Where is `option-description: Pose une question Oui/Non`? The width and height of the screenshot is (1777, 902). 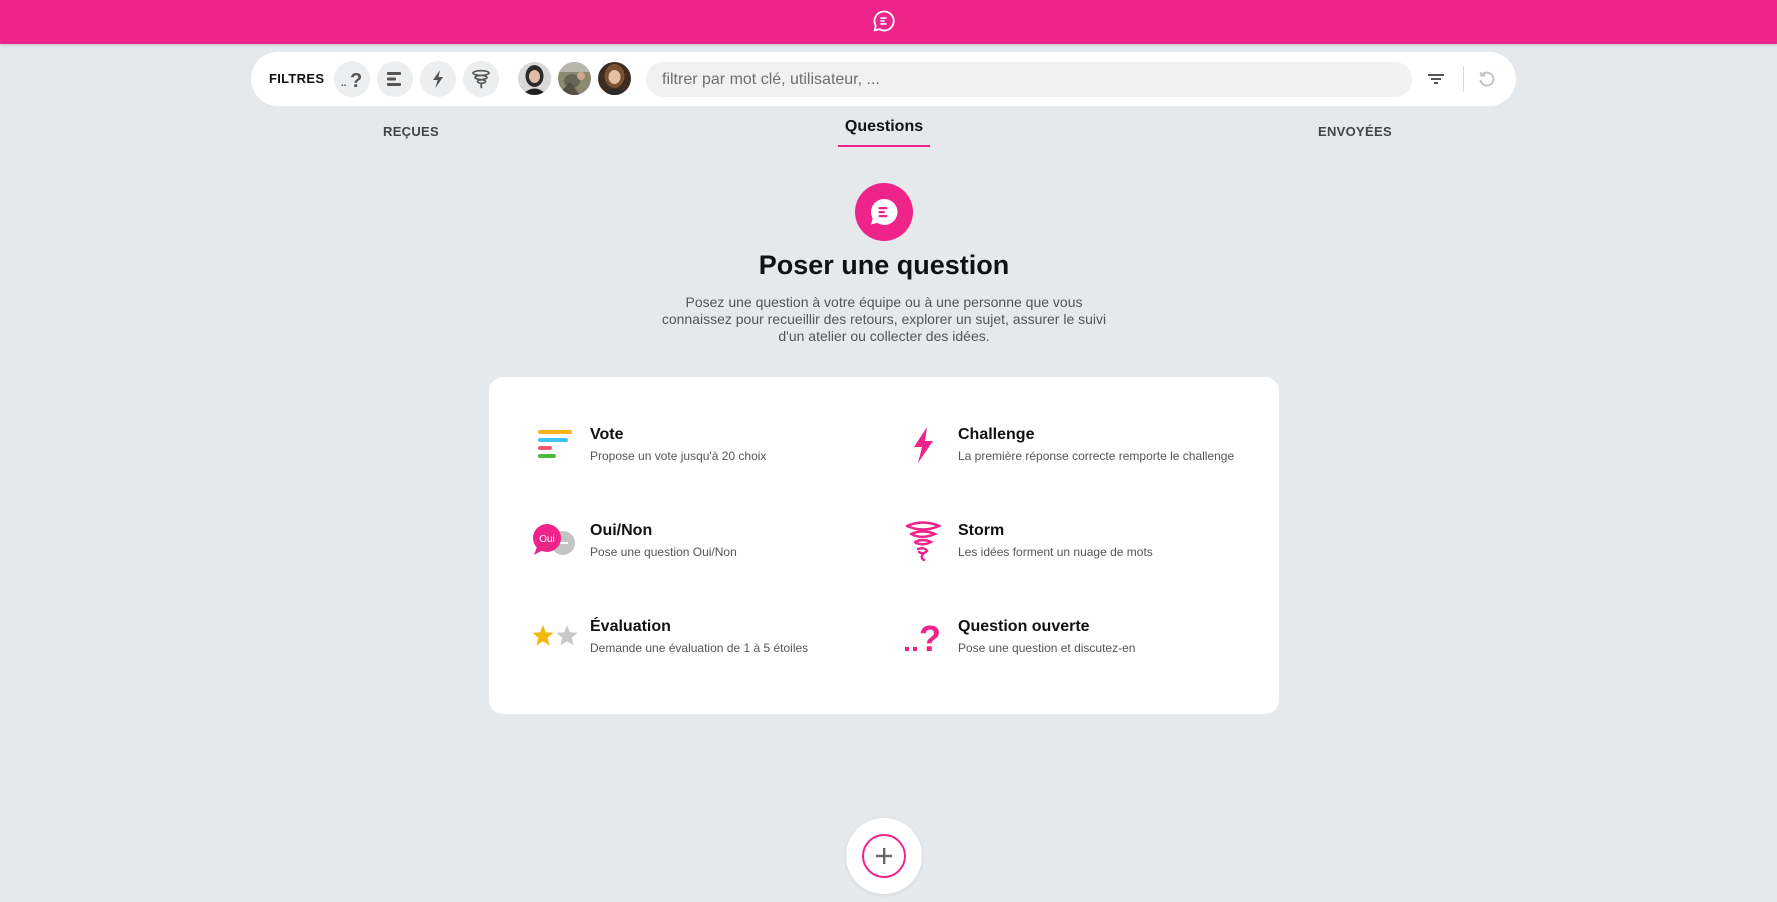
option-description: Pose une question Oui/Non is located at coordinates (663, 552).